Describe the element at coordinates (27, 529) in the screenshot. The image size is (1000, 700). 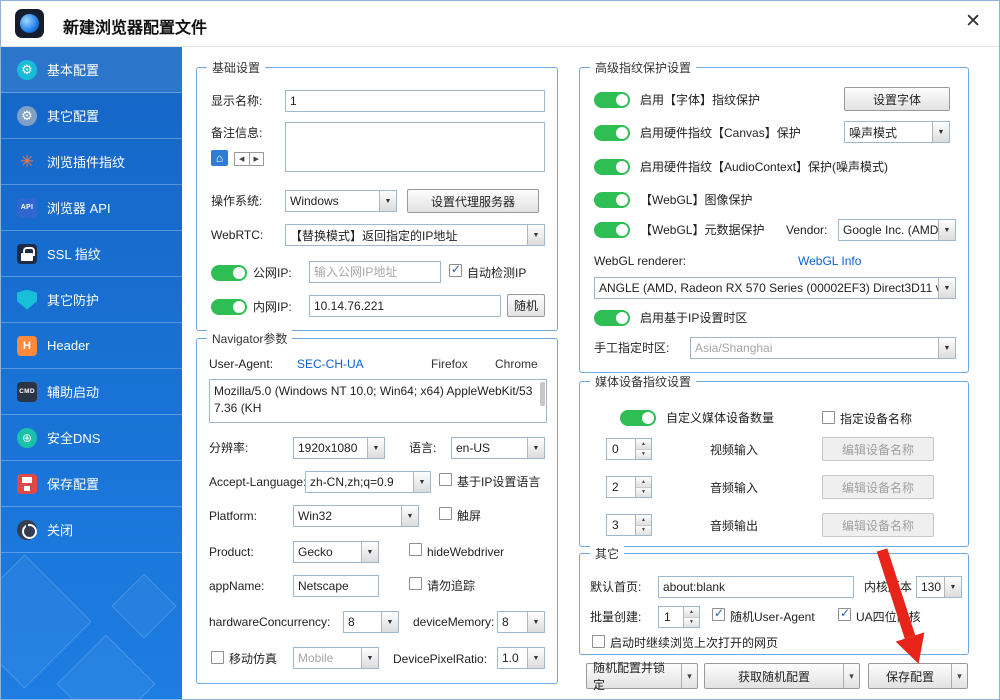
I see `power-icon` at that location.